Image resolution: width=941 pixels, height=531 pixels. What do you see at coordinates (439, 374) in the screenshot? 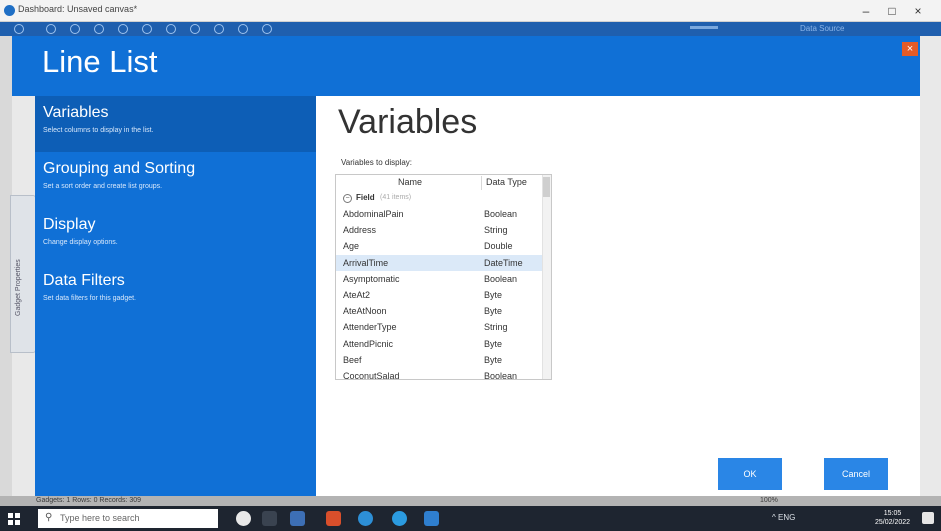
I see `variable-row: CoconutSalad Boolean` at bounding box center [439, 374].